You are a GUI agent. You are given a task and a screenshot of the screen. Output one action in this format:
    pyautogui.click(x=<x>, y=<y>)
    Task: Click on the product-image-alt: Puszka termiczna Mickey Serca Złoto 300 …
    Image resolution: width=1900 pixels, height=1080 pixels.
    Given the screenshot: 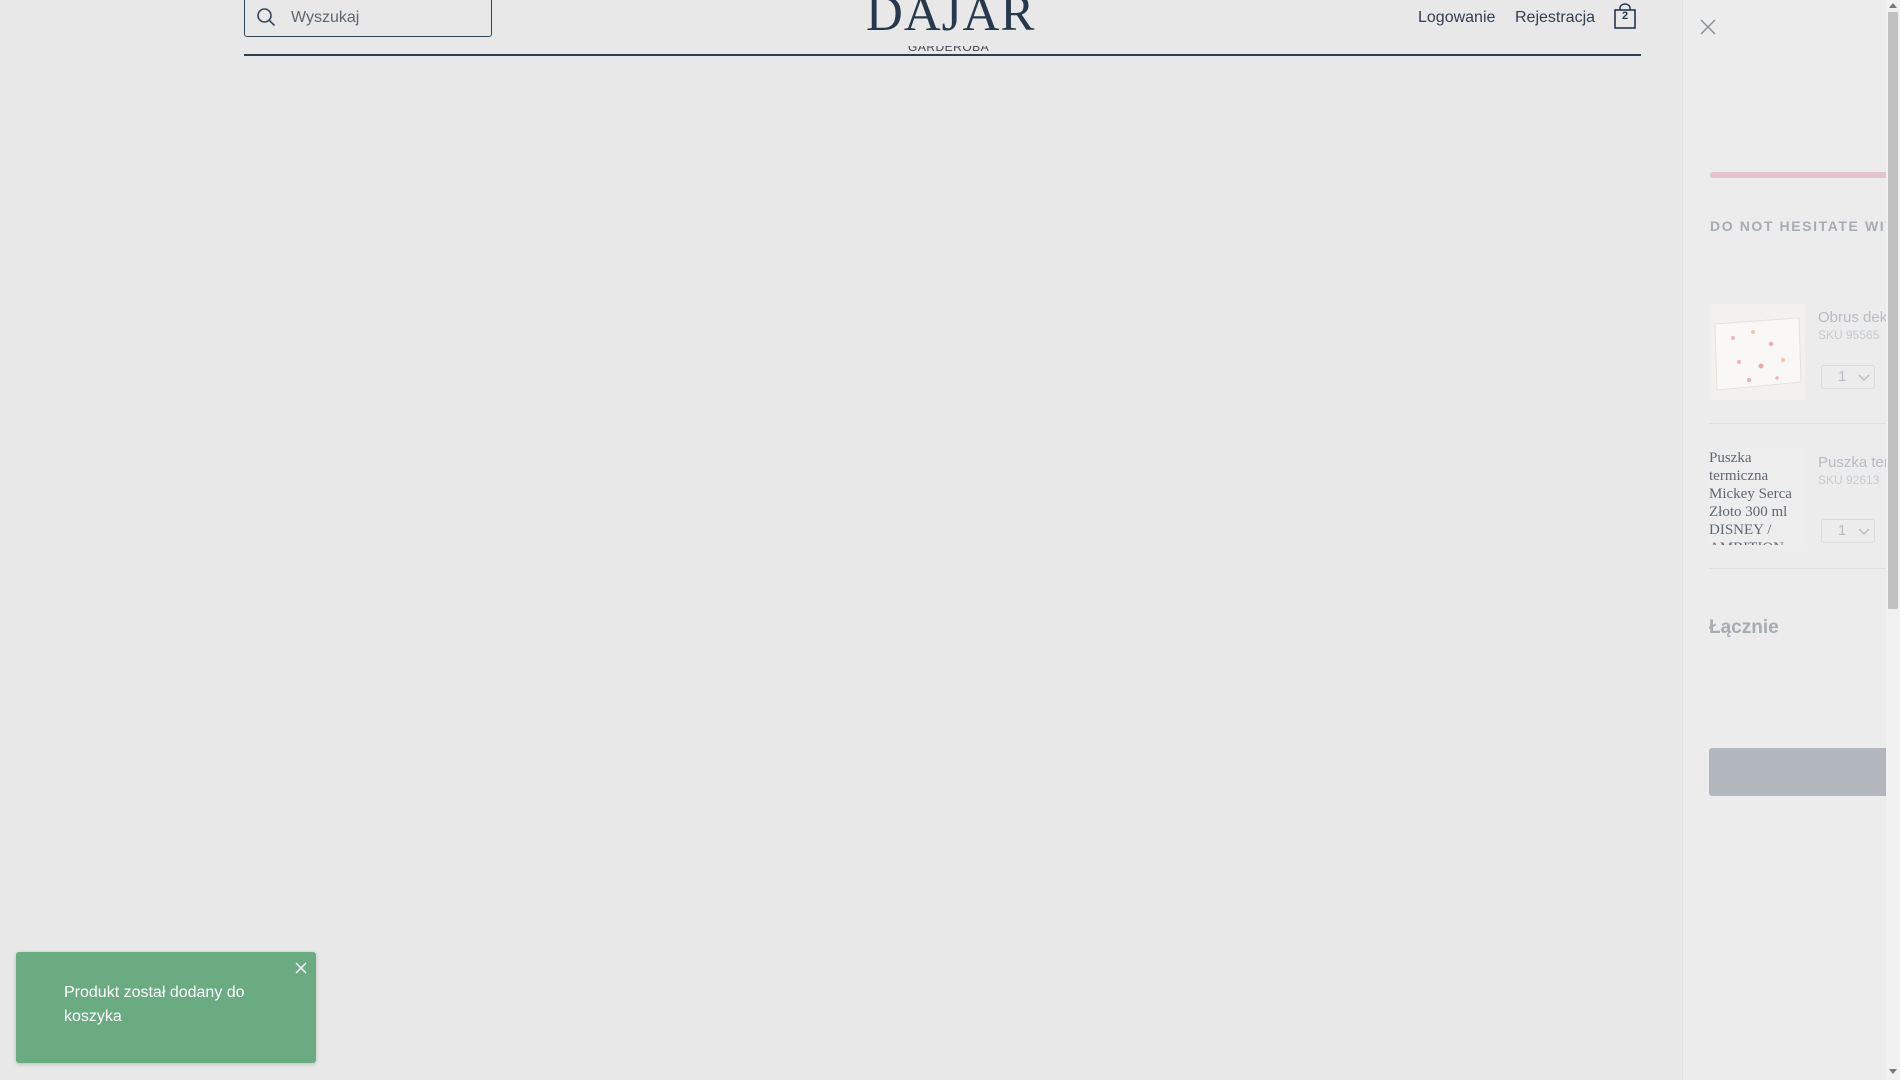 What is the action you would take?
    pyautogui.click(x=1757, y=497)
    